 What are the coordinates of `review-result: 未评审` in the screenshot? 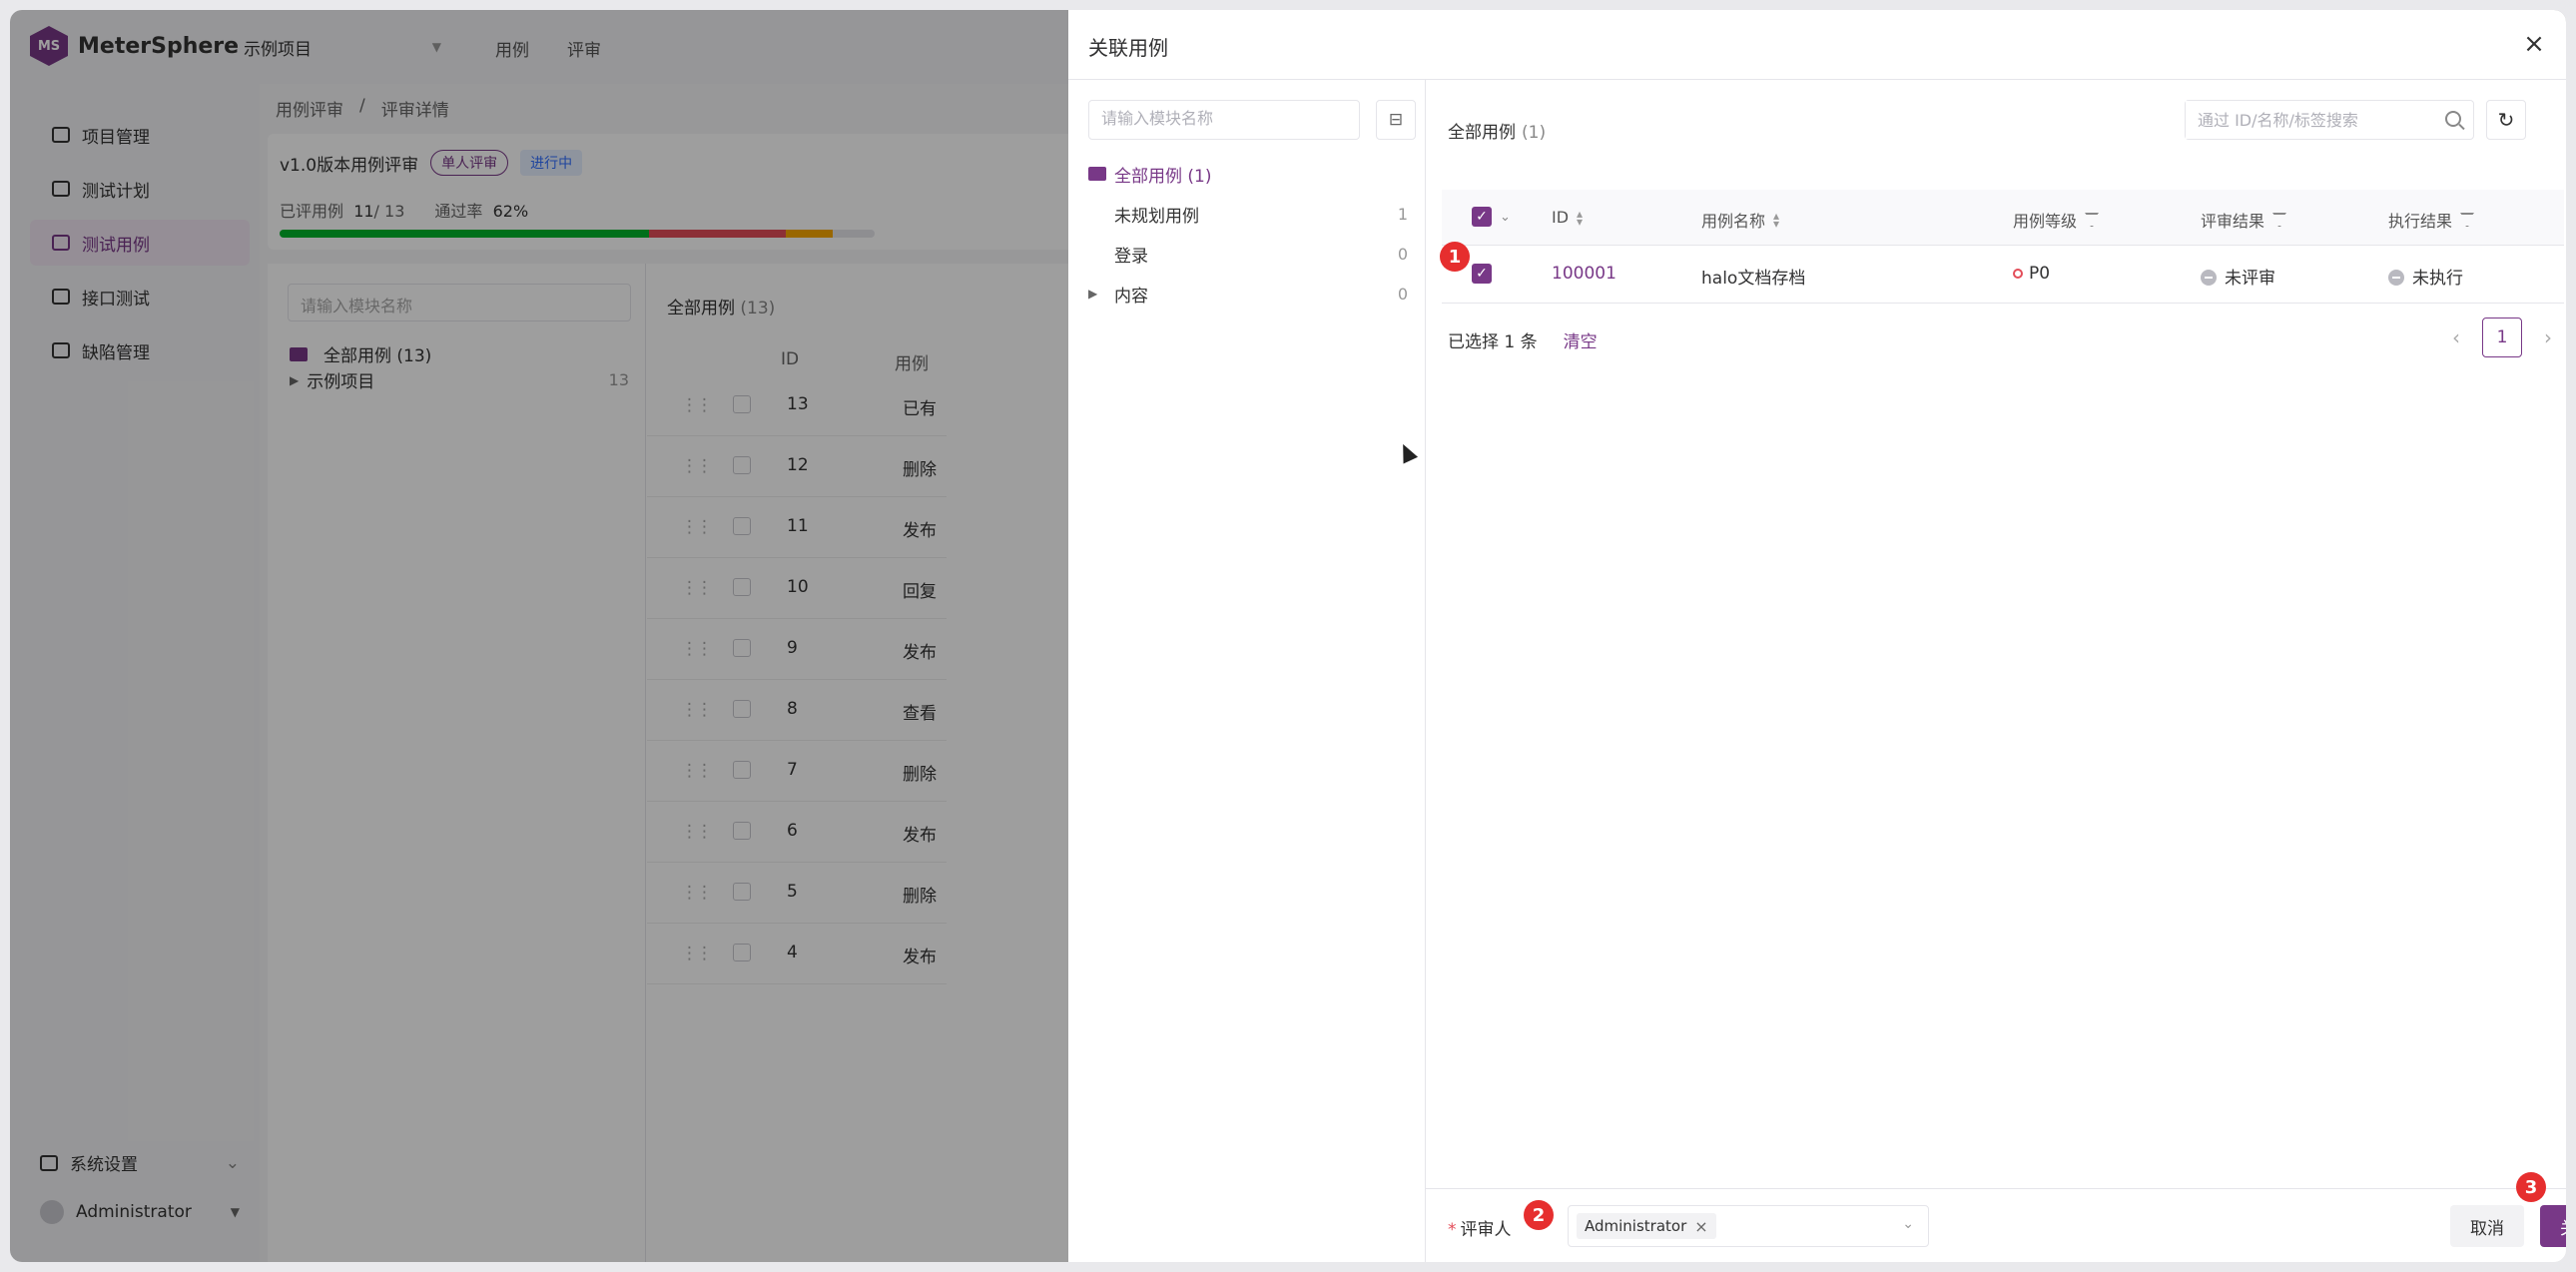 It's located at (2238, 276).